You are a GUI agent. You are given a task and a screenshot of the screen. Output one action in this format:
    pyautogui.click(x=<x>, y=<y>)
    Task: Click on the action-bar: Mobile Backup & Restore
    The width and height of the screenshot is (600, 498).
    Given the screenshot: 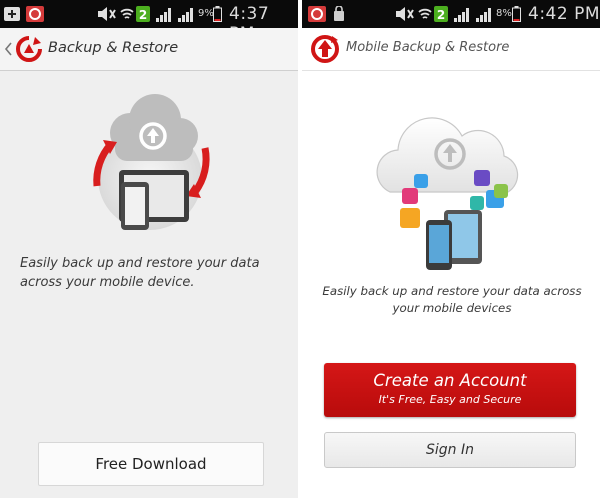 What is the action you would take?
    pyautogui.click(x=451, y=49)
    